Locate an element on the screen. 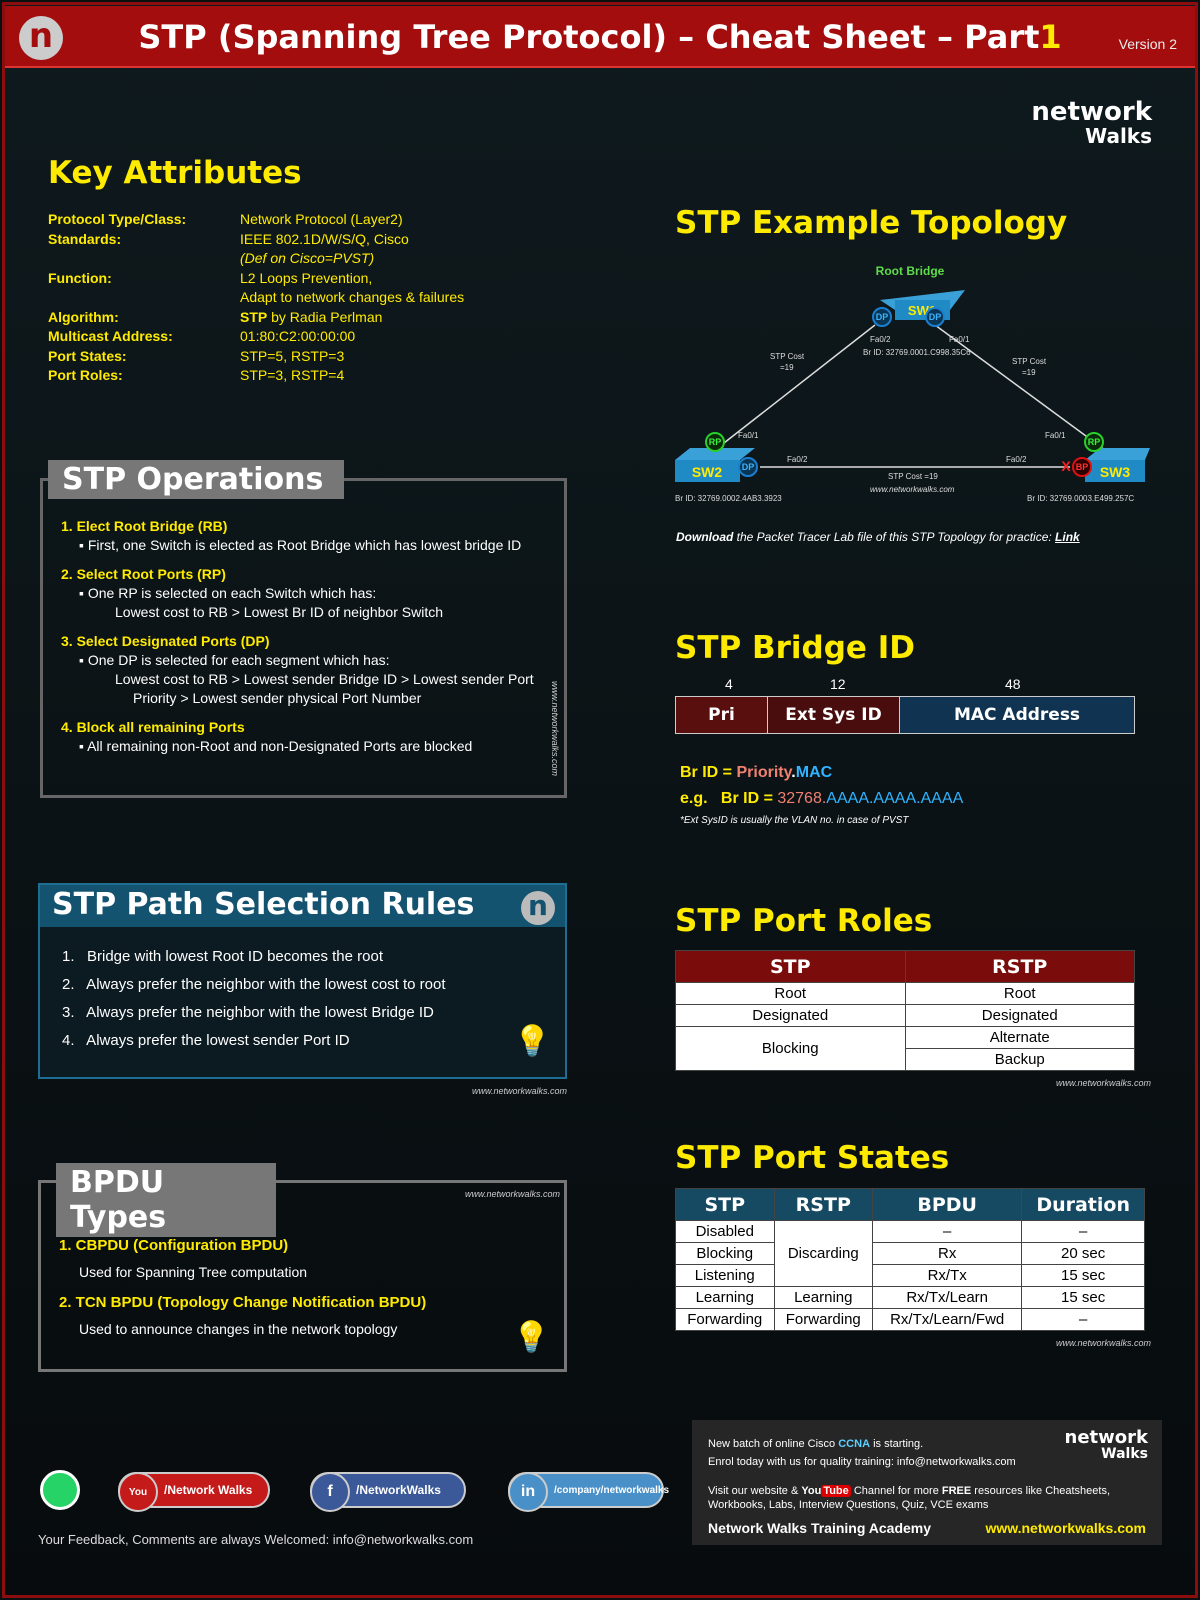  whatsapp-icon is located at coordinates (60, 1490).